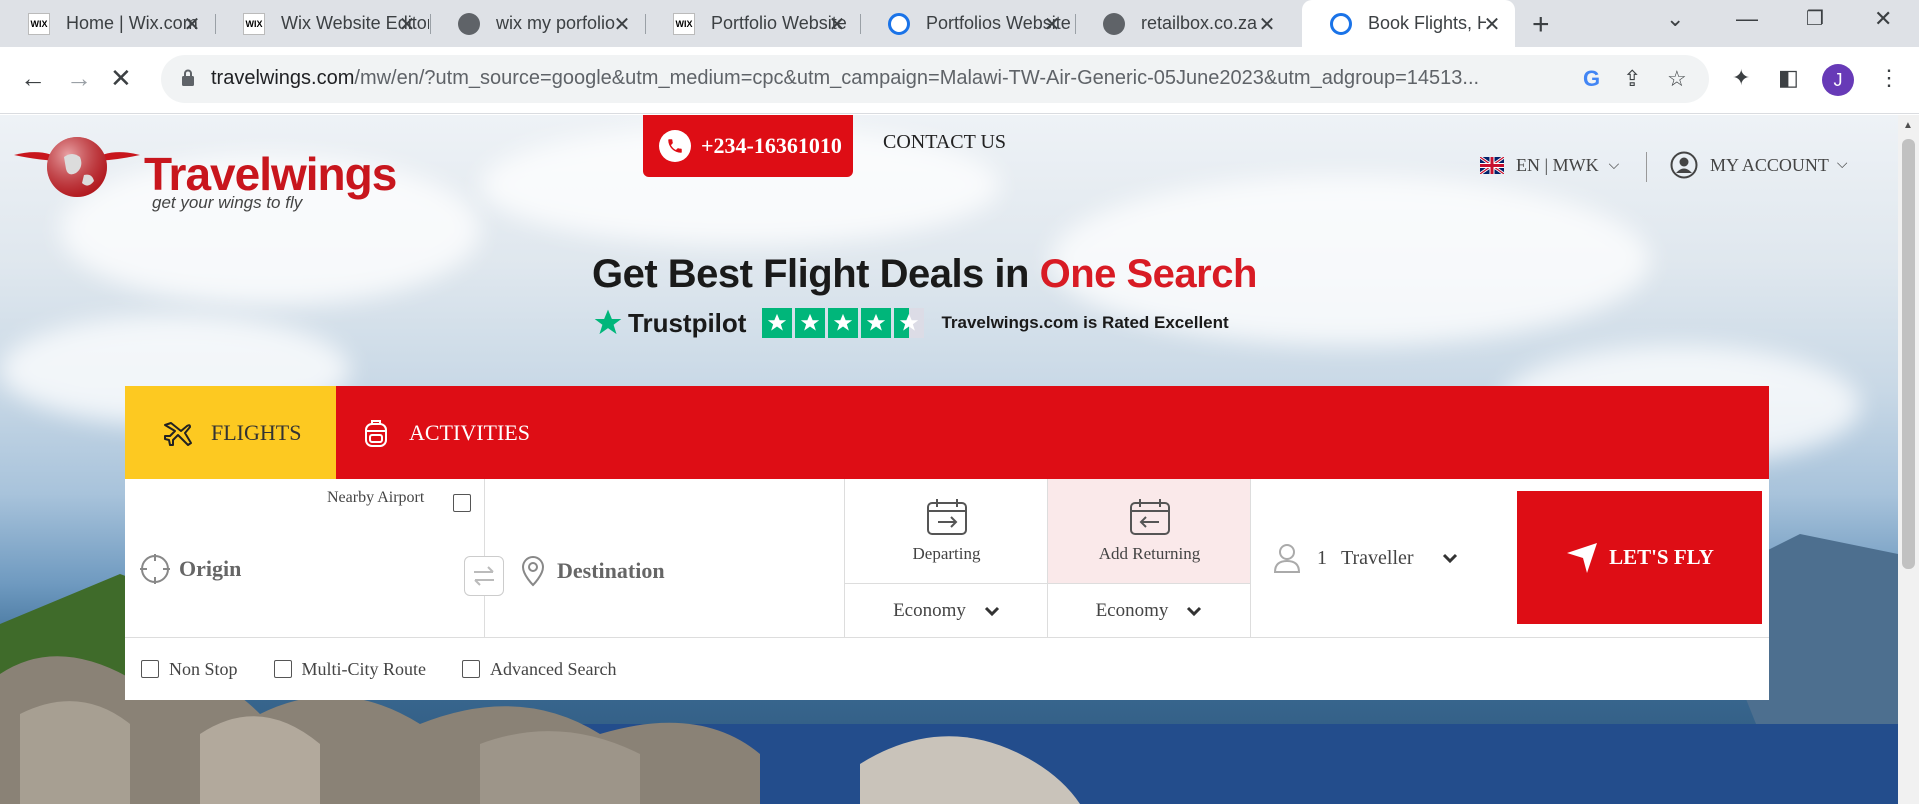  I want to click on origin-input: Origin, so click(190, 569).